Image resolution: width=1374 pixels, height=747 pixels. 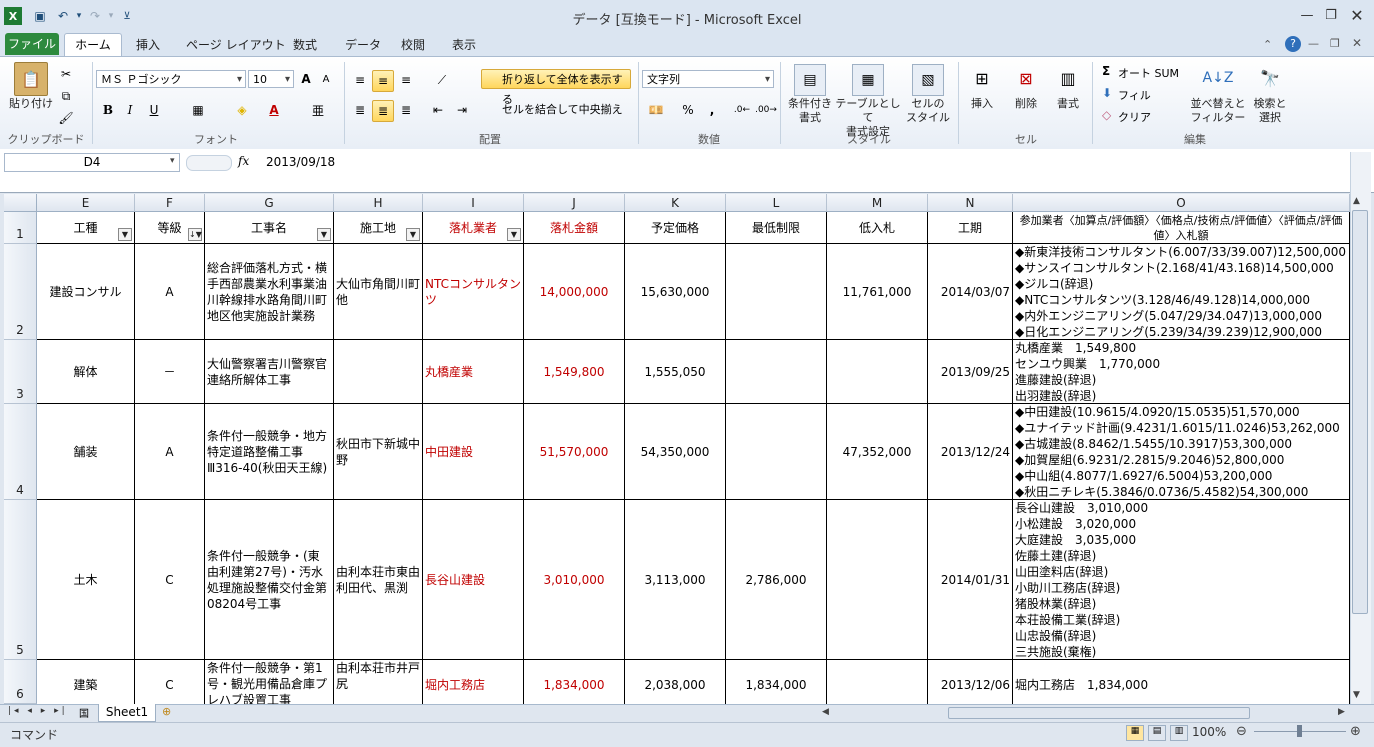 I want to click on cell-grade: A, so click(x=170, y=292).